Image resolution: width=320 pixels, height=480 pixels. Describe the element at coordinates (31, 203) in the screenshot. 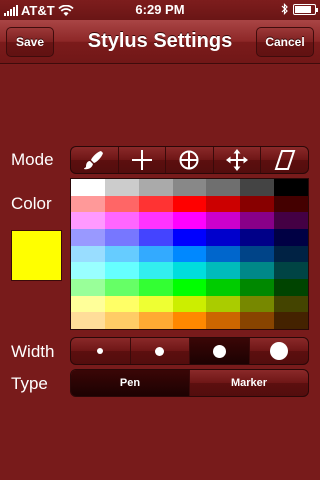

I see `color-label: Color` at that location.